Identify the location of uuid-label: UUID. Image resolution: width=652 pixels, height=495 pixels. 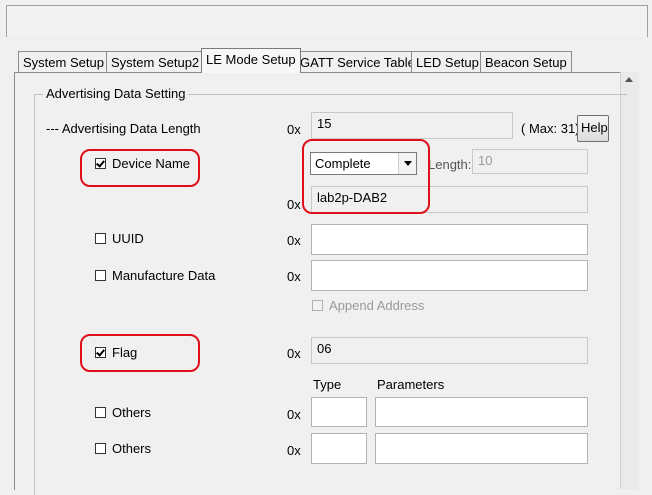
(128, 238).